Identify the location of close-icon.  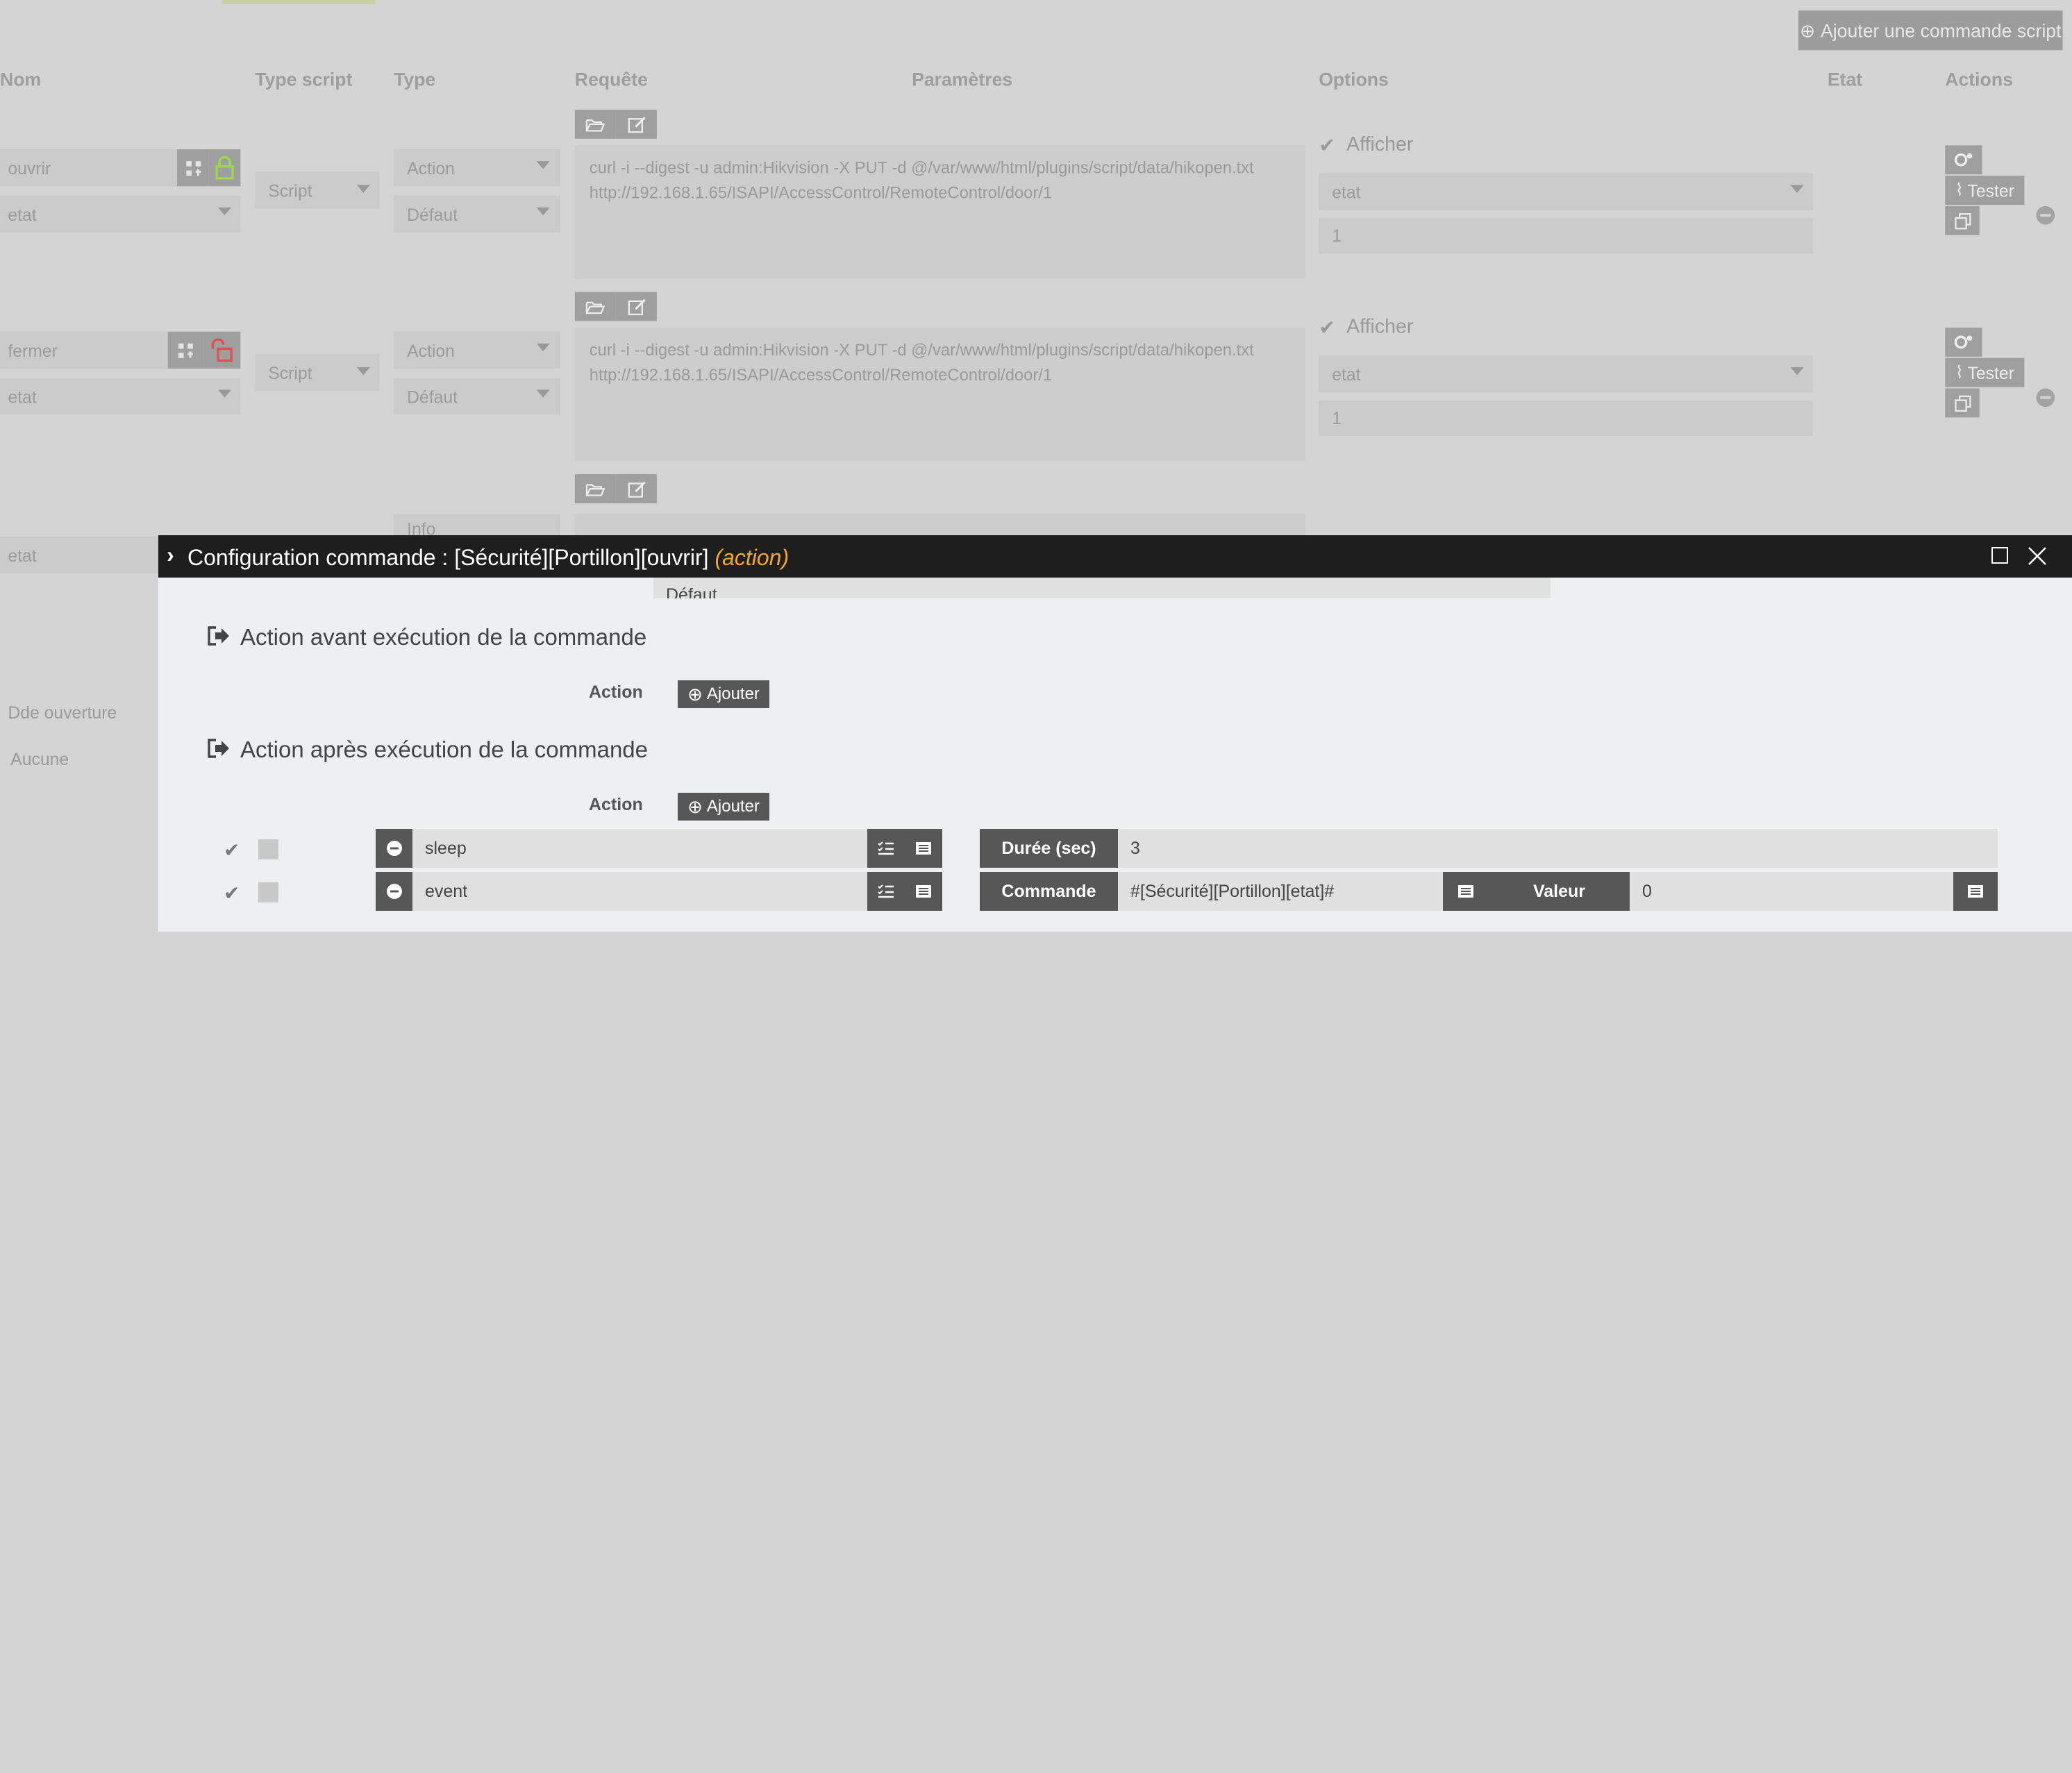
(2037, 556).